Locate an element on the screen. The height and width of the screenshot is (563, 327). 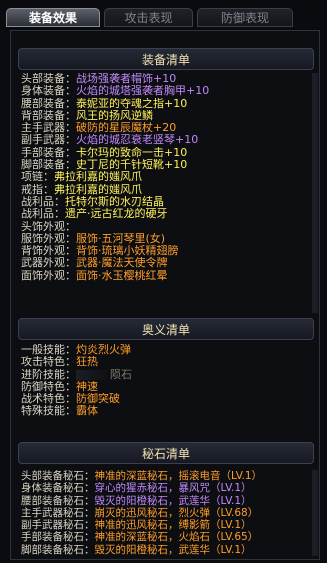
secret-row: 一般技能：灼炎烈火弹 is located at coordinates (167, 350).